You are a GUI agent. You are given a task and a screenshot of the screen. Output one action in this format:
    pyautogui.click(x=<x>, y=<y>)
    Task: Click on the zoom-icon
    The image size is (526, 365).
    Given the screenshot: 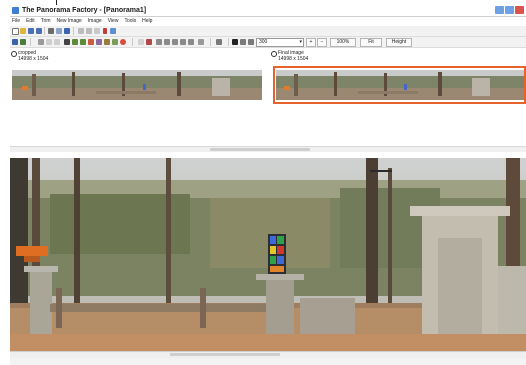 What is the action you would take?
    pyautogui.click(x=251, y=42)
    